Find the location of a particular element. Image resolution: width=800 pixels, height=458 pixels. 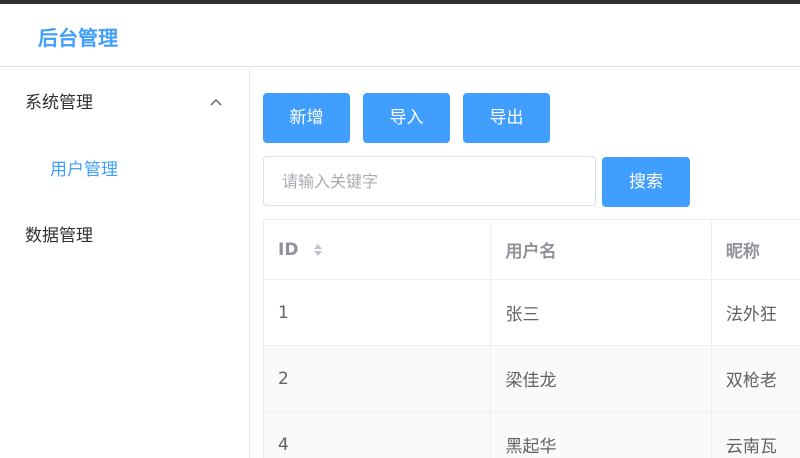

cell-nickname: 双枪老 is located at coordinates (755, 378).